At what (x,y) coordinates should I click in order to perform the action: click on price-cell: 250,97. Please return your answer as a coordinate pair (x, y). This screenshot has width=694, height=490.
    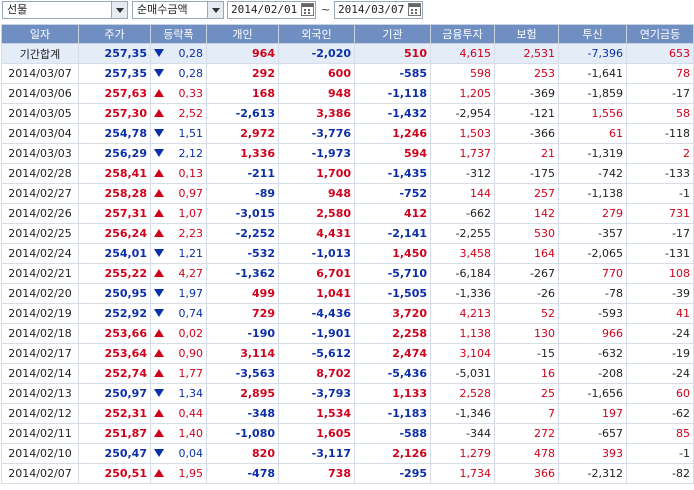
    Looking at the image, I should click on (114, 393).